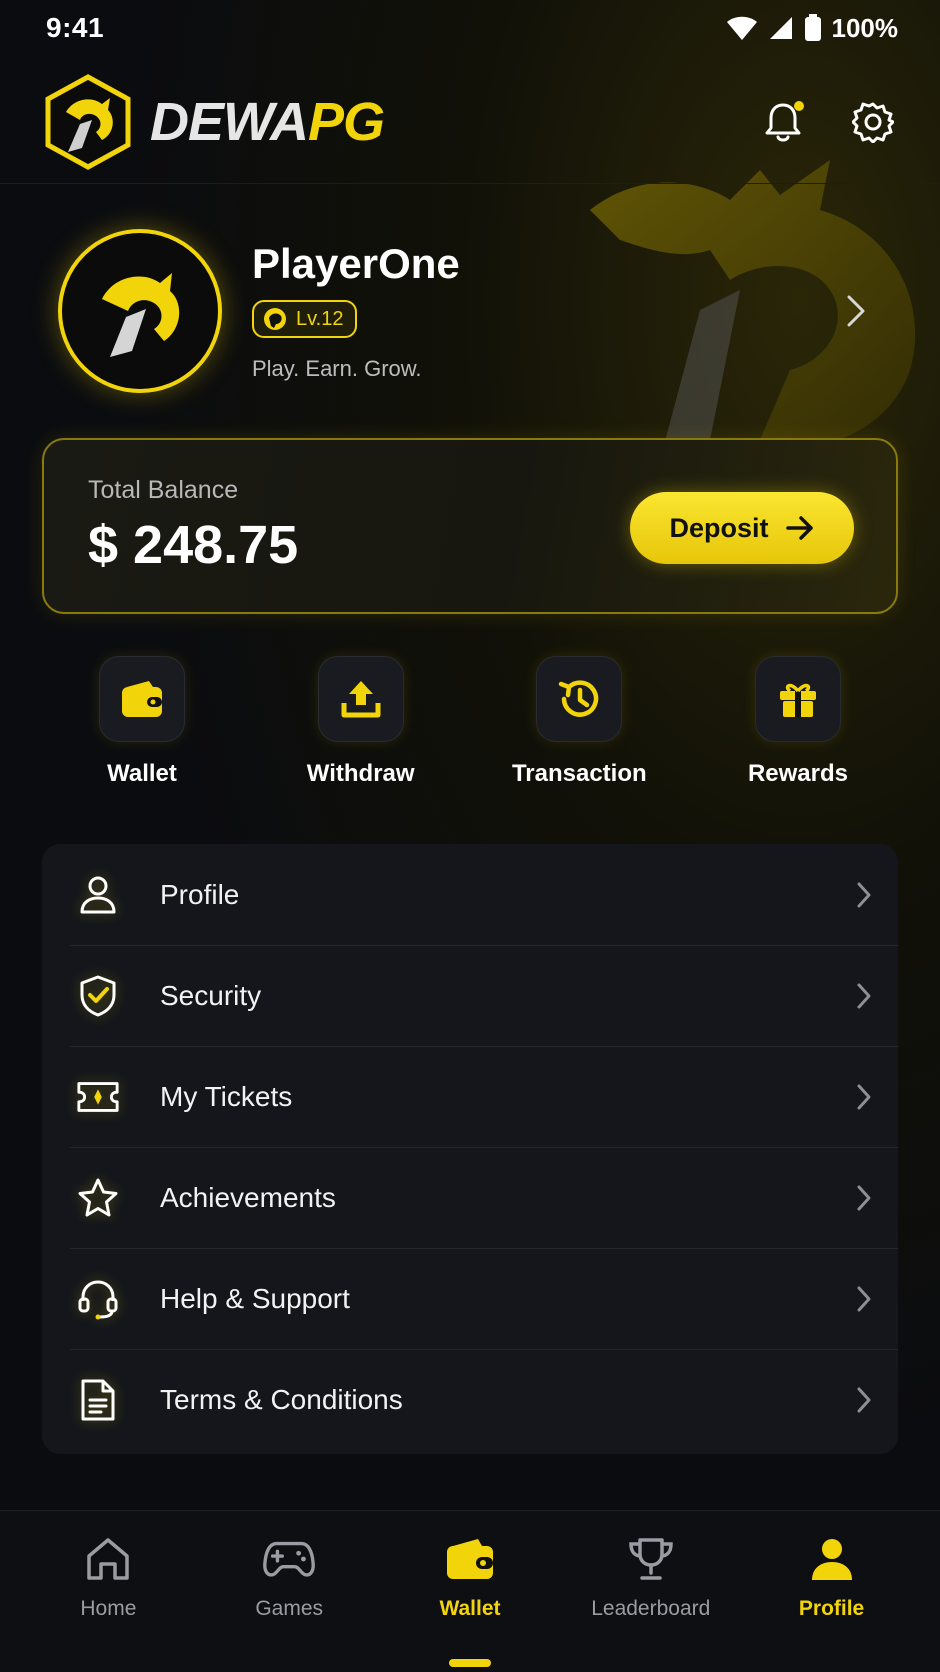 The image size is (940, 1672). Describe the element at coordinates (356, 263) in the screenshot. I see `player-name: PlayerOne` at that location.